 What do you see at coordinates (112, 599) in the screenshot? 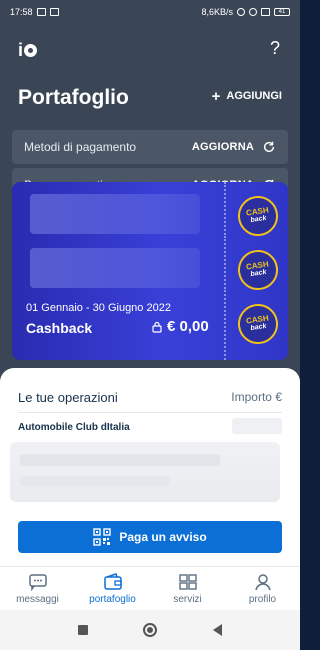
I see `tab-label: portafoglio` at bounding box center [112, 599].